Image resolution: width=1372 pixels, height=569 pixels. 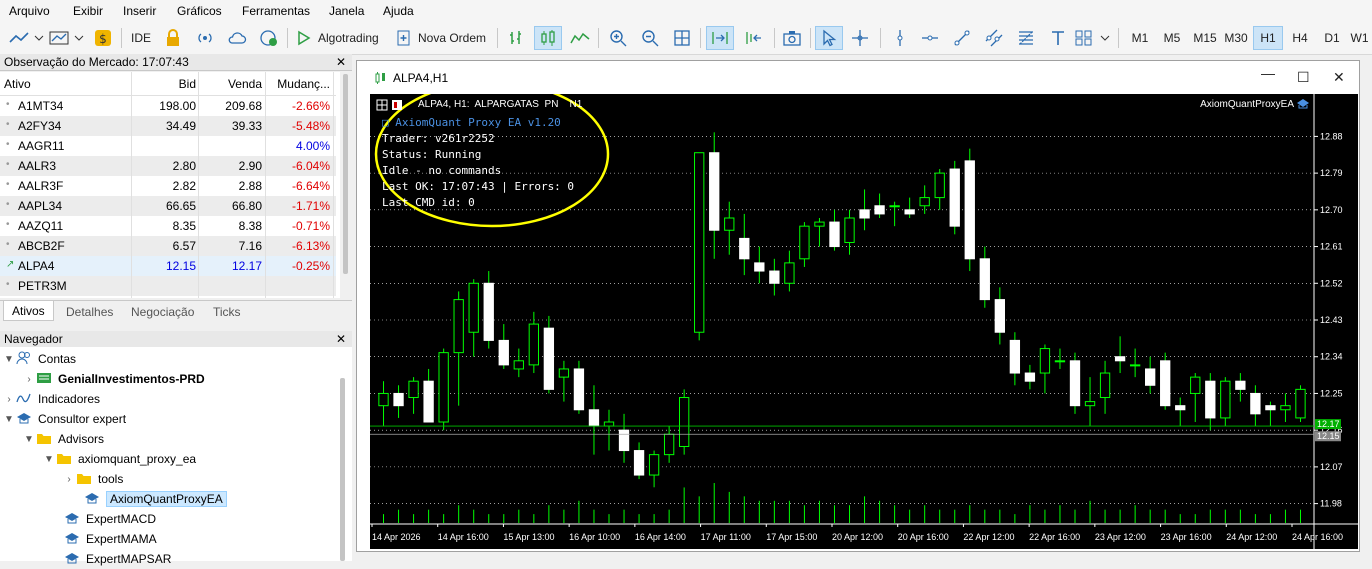 I want to click on zoom-in-icon, so click(x=618, y=38).